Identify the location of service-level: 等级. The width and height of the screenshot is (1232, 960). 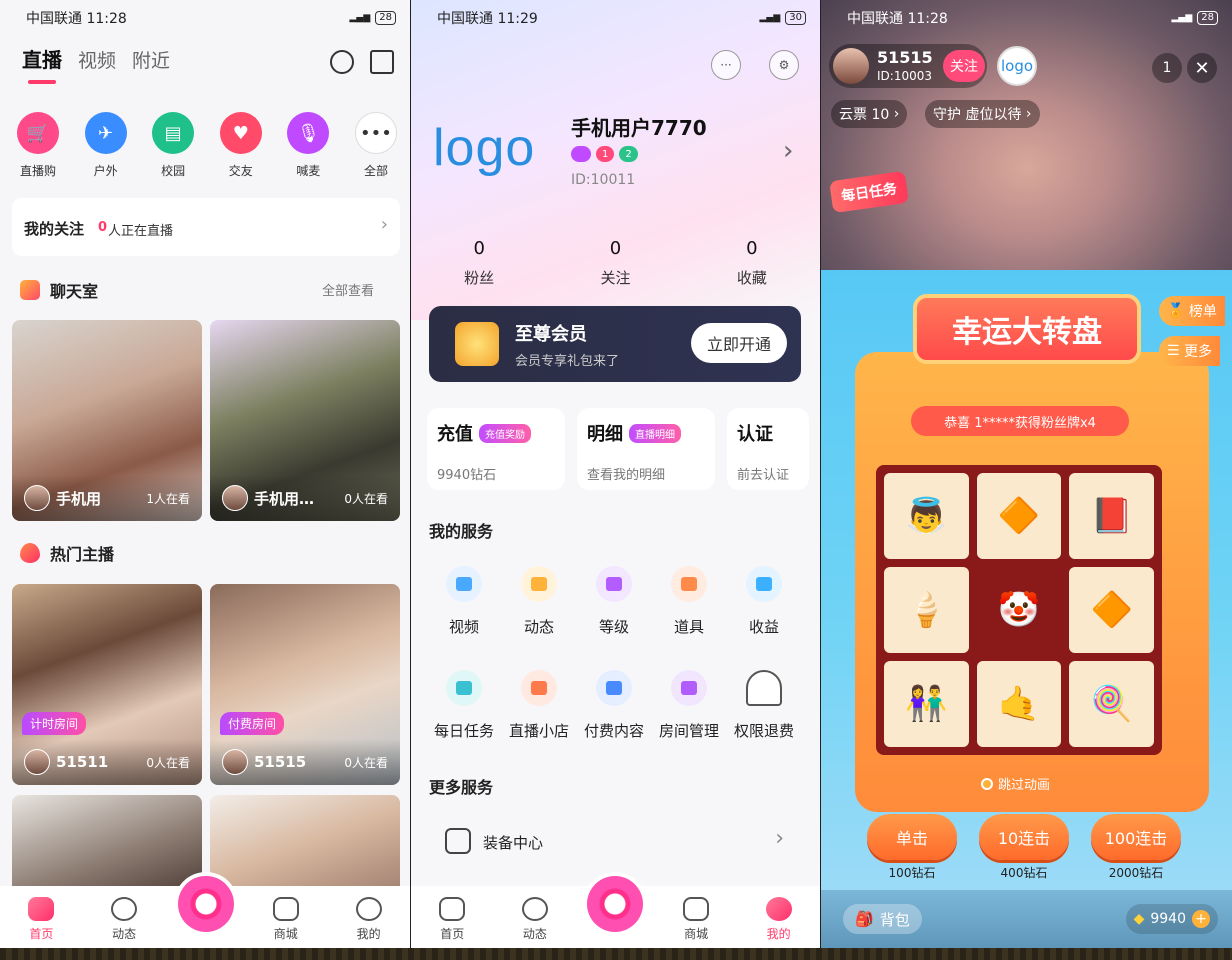
(614, 601).